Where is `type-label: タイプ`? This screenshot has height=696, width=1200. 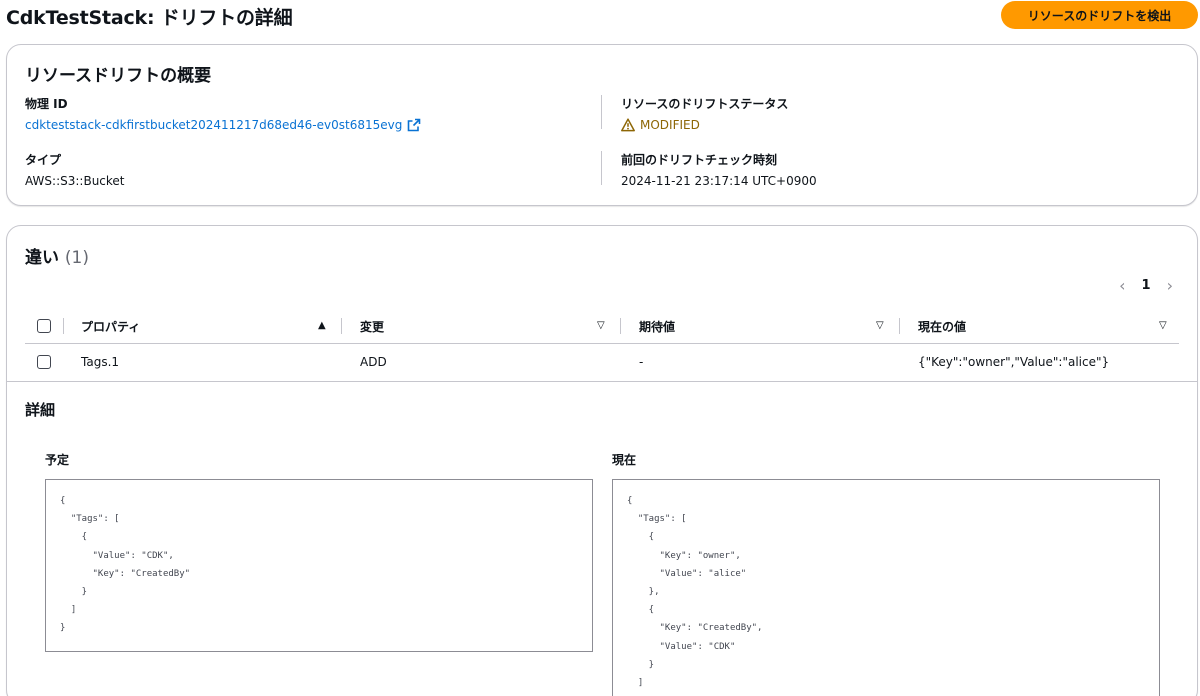 type-label: タイプ is located at coordinates (43, 160).